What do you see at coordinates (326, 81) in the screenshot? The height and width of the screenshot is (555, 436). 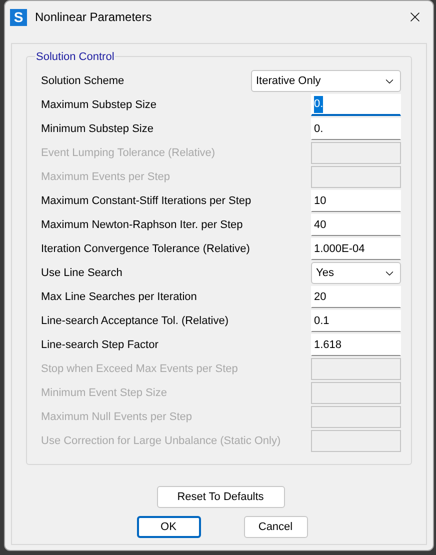 I see `dropdown: Iterative Only` at bounding box center [326, 81].